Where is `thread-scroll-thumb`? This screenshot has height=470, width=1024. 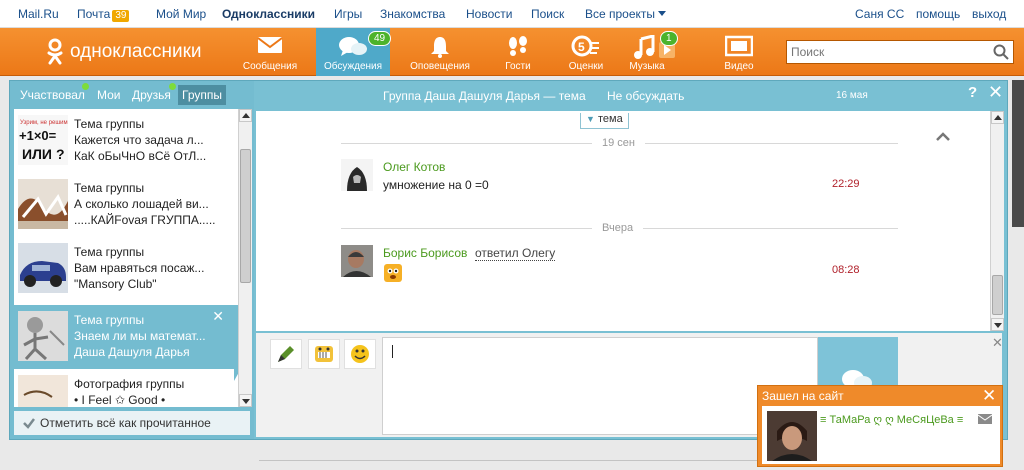 thread-scroll-thumb is located at coordinates (997, 295).